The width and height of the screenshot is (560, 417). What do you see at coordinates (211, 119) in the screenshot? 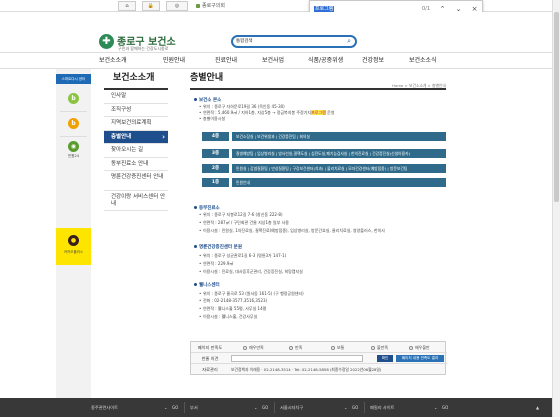
I see `info-line: 층별이용시설` at bounding box center [211, 119].